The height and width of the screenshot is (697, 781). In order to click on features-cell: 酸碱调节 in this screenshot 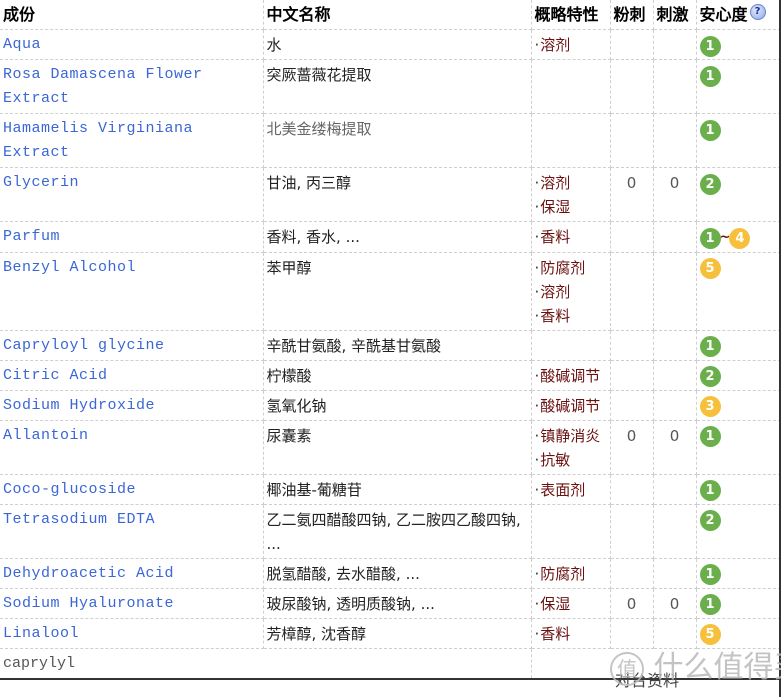, I will do `click(570, 405)`.